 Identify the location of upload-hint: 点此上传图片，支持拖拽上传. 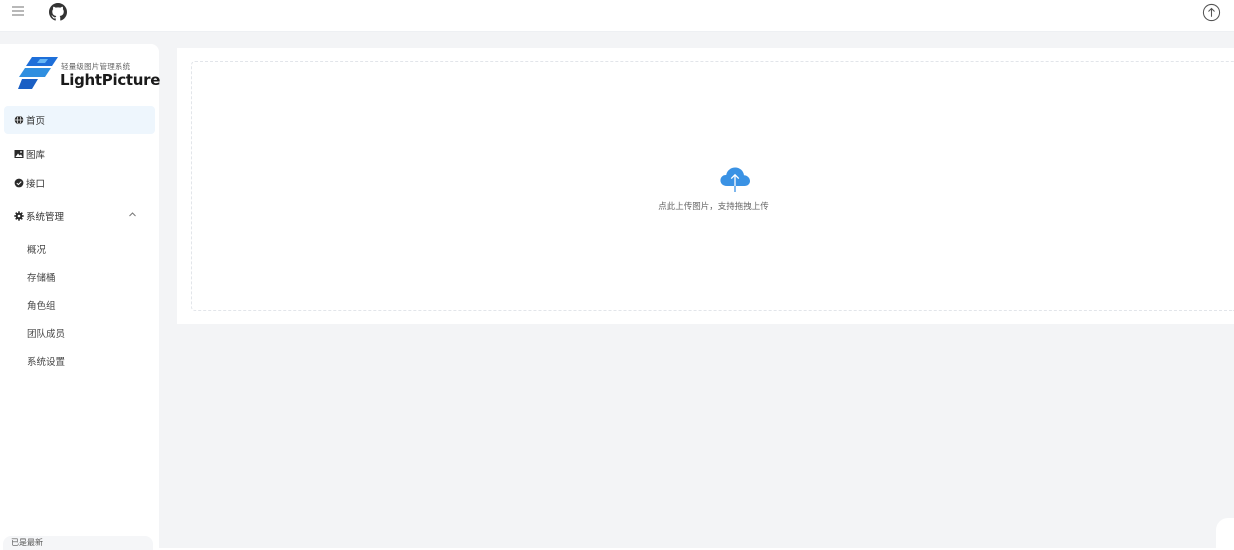
(713, 207).